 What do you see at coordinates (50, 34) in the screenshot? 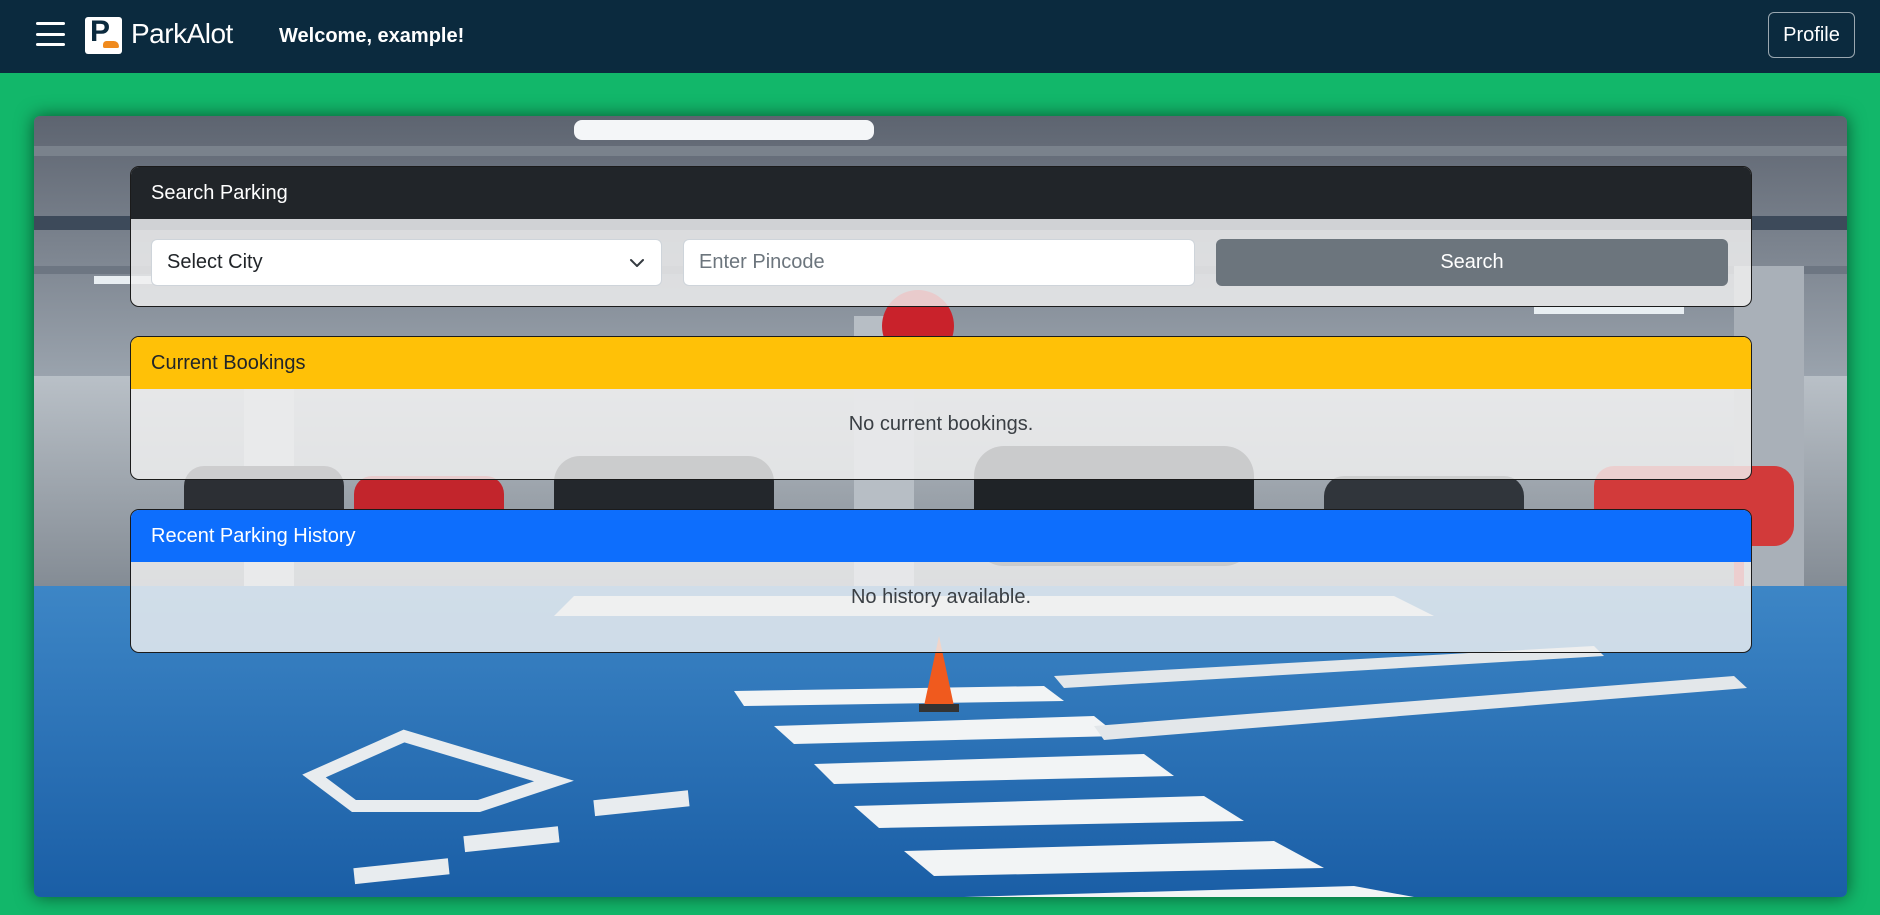
I see `hamburger-menu-icon` at bounding box center [50, 34].